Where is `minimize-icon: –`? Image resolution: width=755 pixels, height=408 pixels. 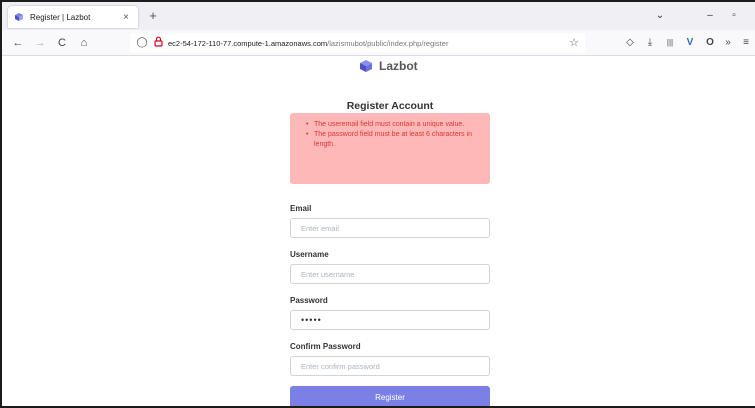
minimize-icon: – is located at coordinates (710, 16).